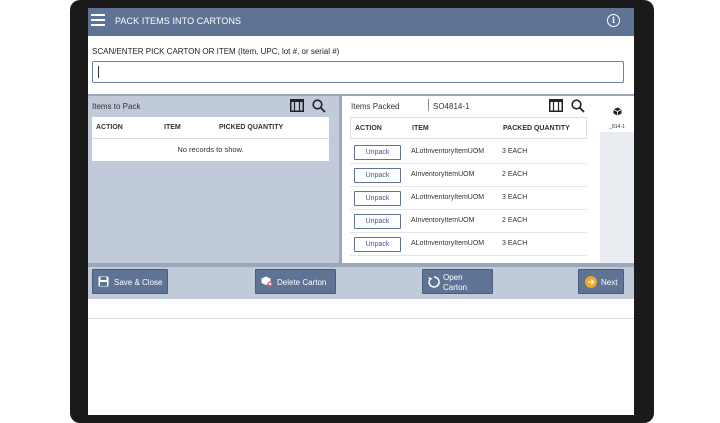 The width and height of the screenshot is (720, 423). I want to click on next-button: Next, so click(601, 281).